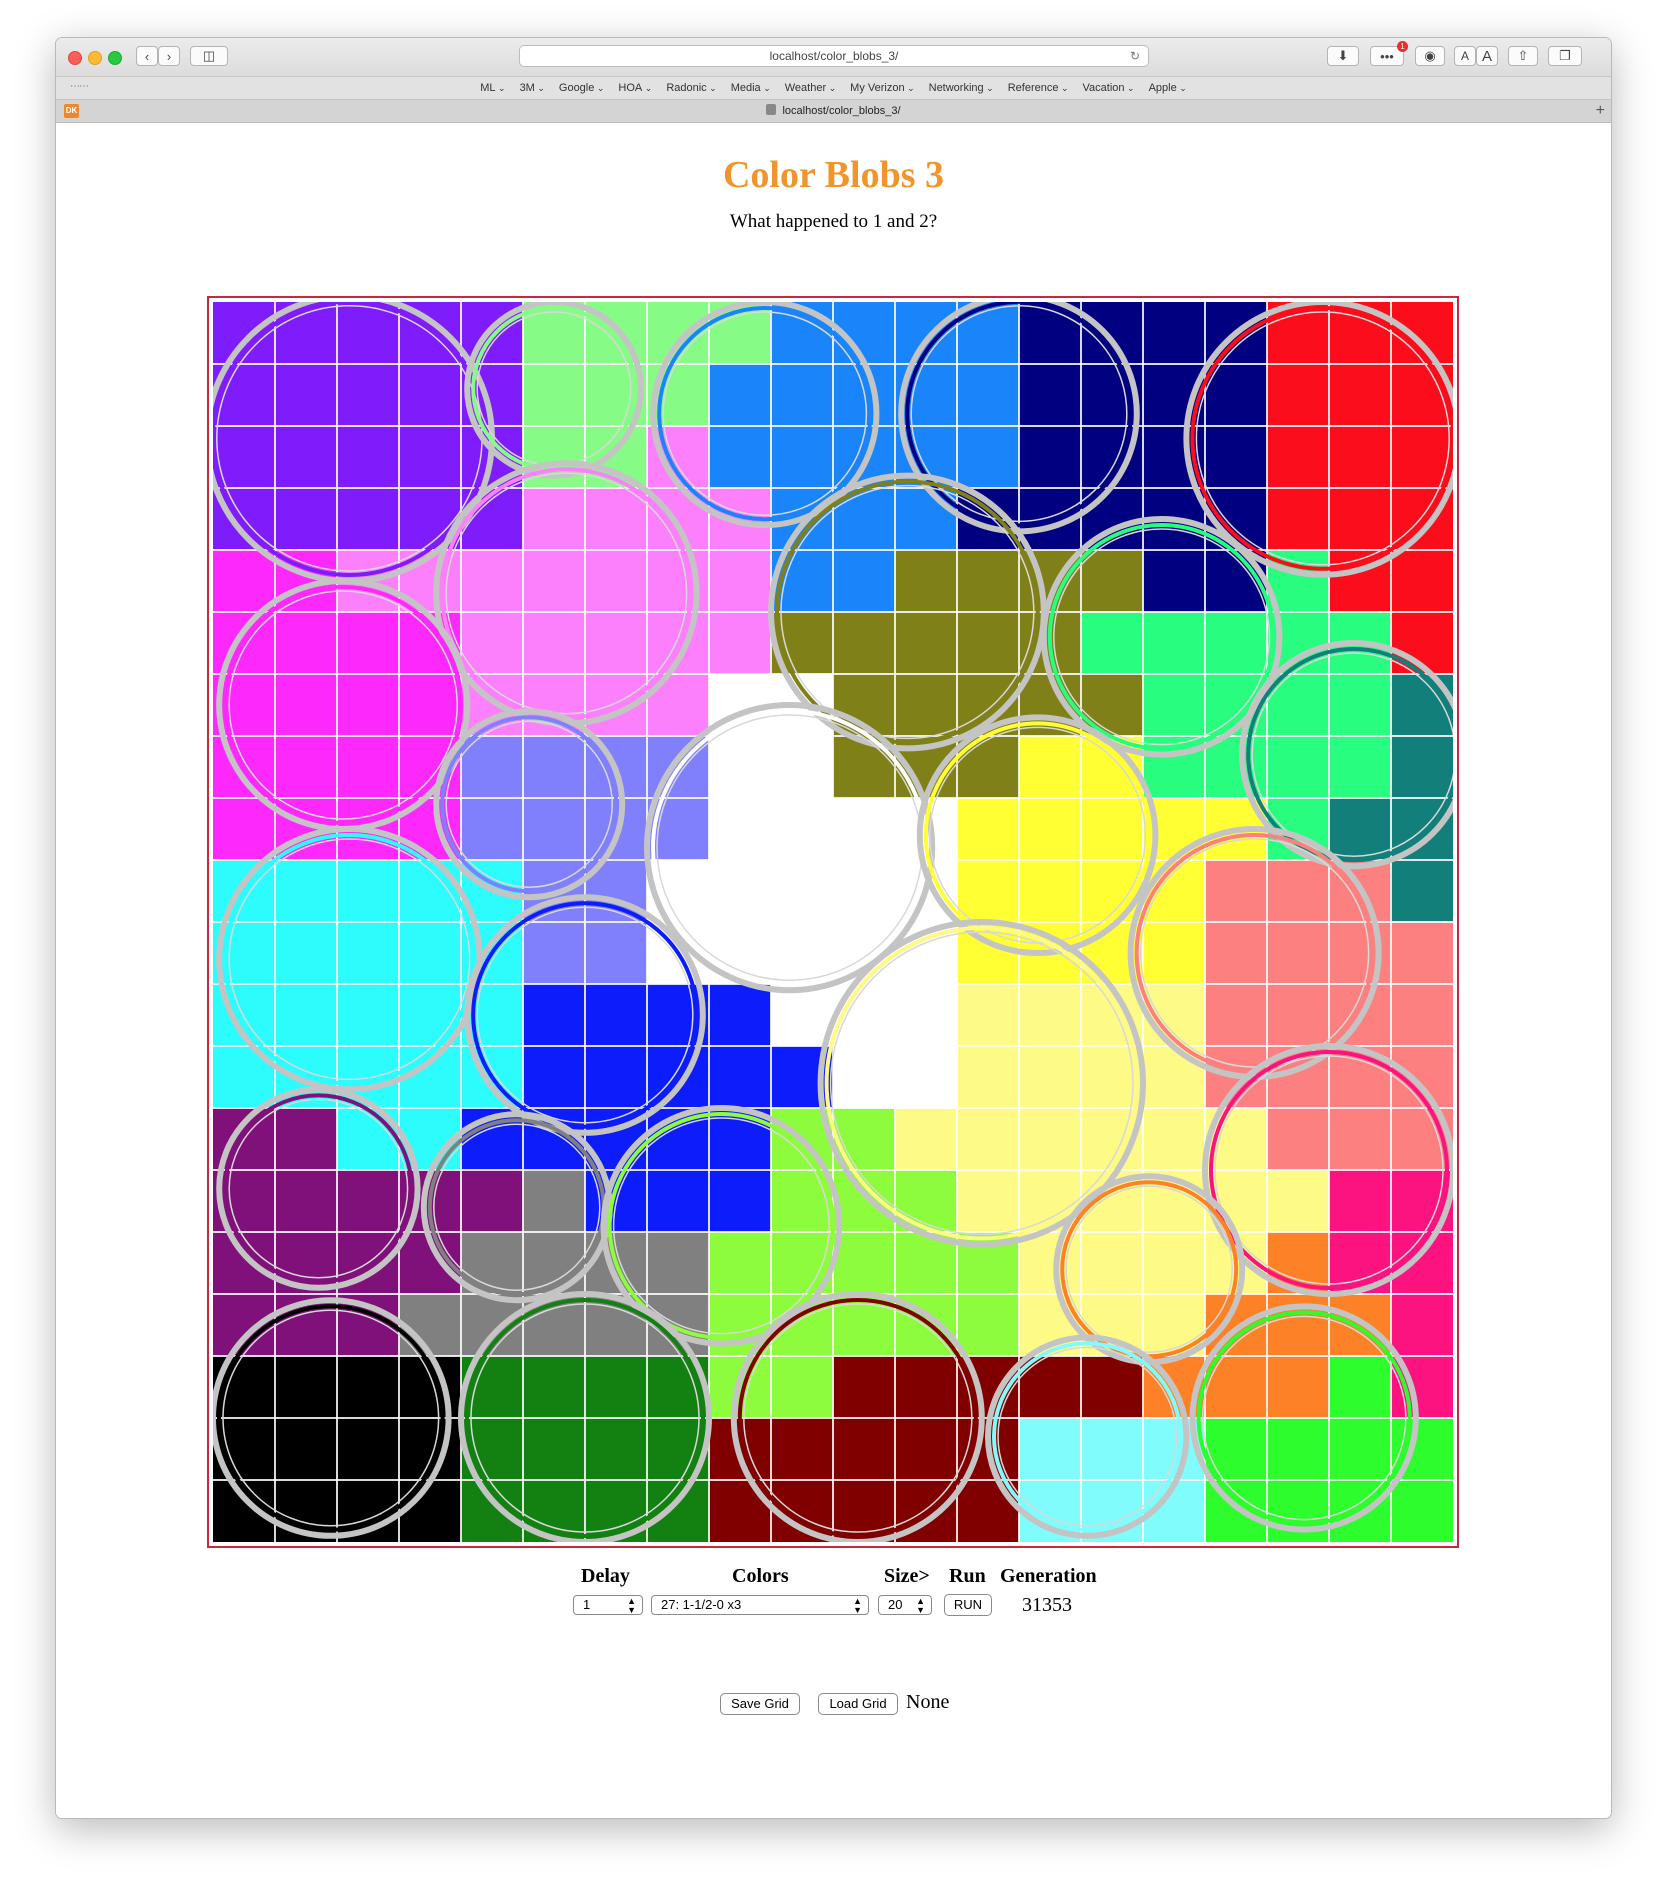  I want to click on close-window-button, so click(75, 58).